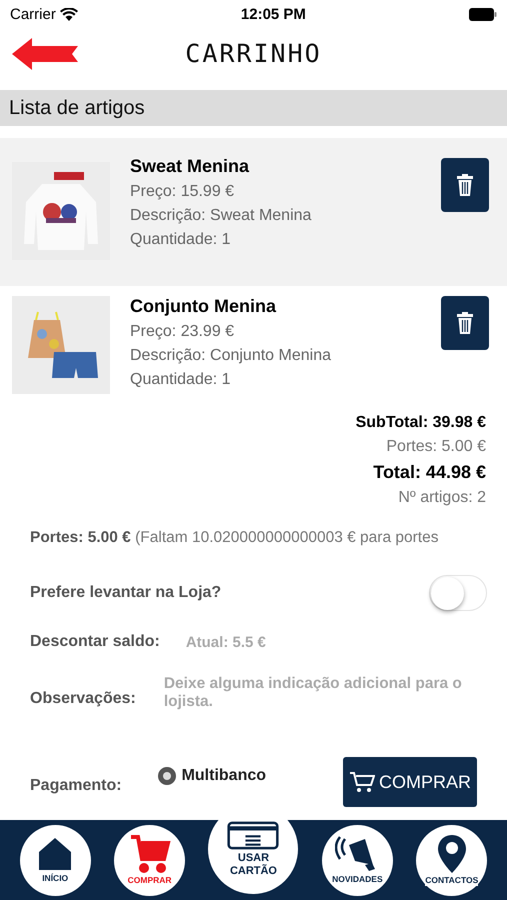 This screenshot has height=900, width=507. Describe the element at coordinates (212, 776) in the screenshot. I see `multibanco-radio: Multibanco` at that location.